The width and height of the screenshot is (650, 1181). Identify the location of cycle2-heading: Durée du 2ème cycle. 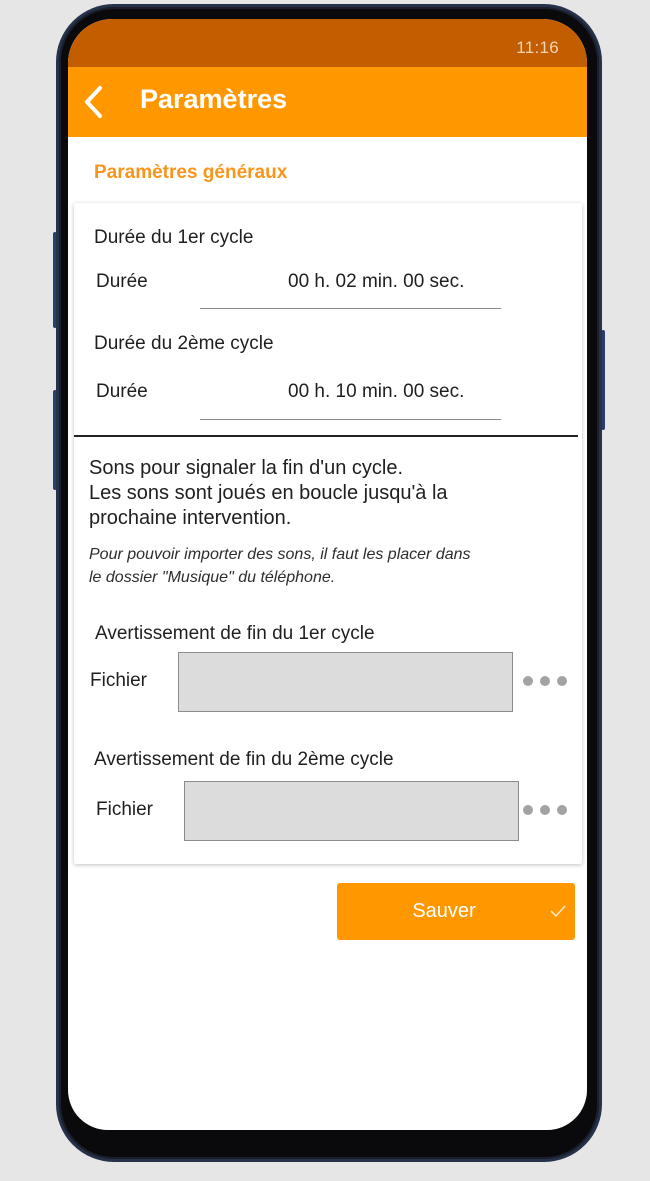
(184, 343).